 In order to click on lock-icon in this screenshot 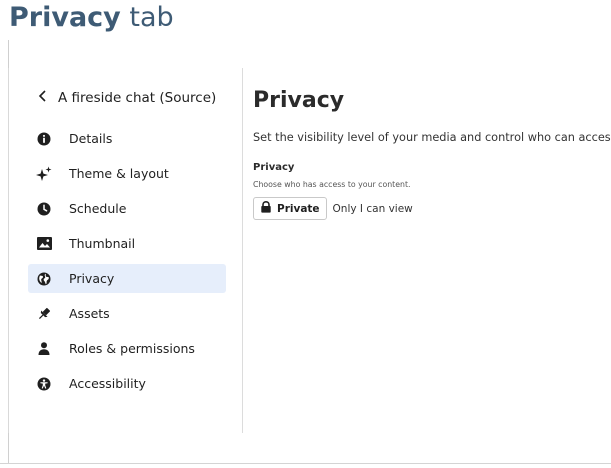, I will do `click(266, 208)`.